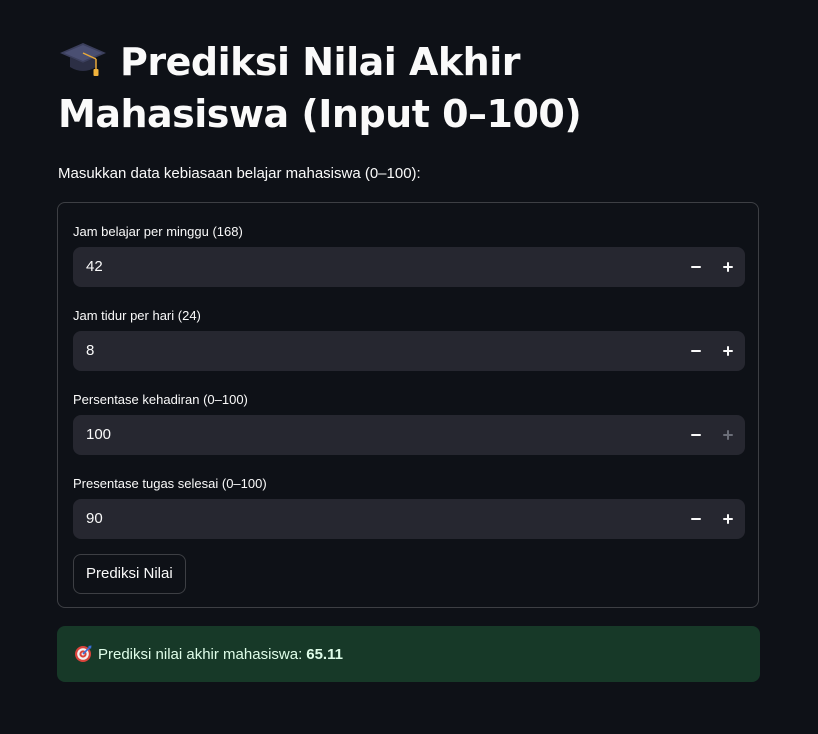 The width and height of the screenshot is (818, 734). What do you see at coordinates (90, 351) in the screenshot?
I see `sleep-hours-value: 8` at bounding box center [90, 351].